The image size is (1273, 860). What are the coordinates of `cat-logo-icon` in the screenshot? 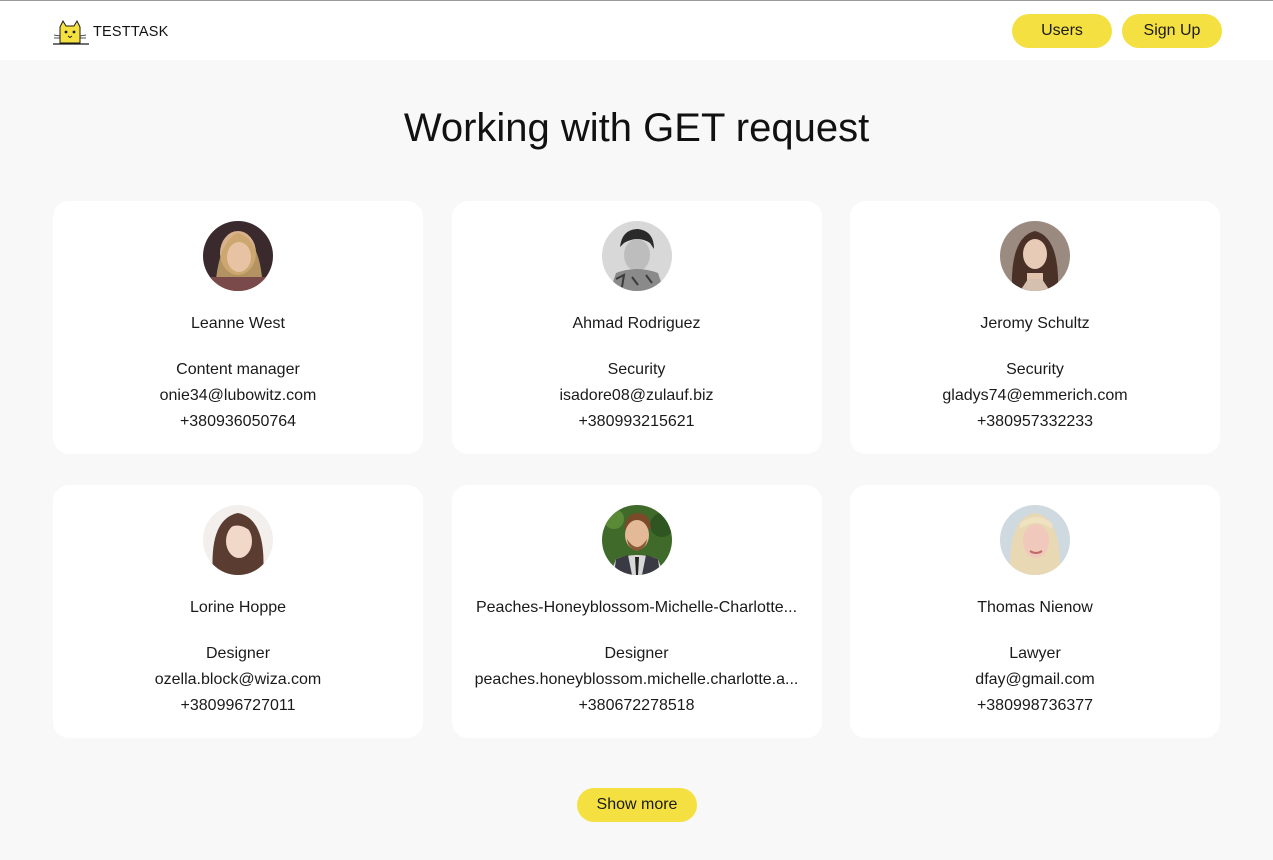 It's located at (71, 32).